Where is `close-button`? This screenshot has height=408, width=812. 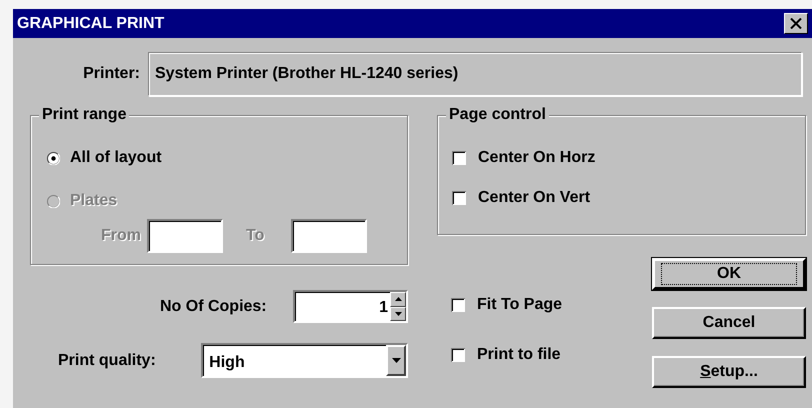 close-button is located at coordinates (796, 23).